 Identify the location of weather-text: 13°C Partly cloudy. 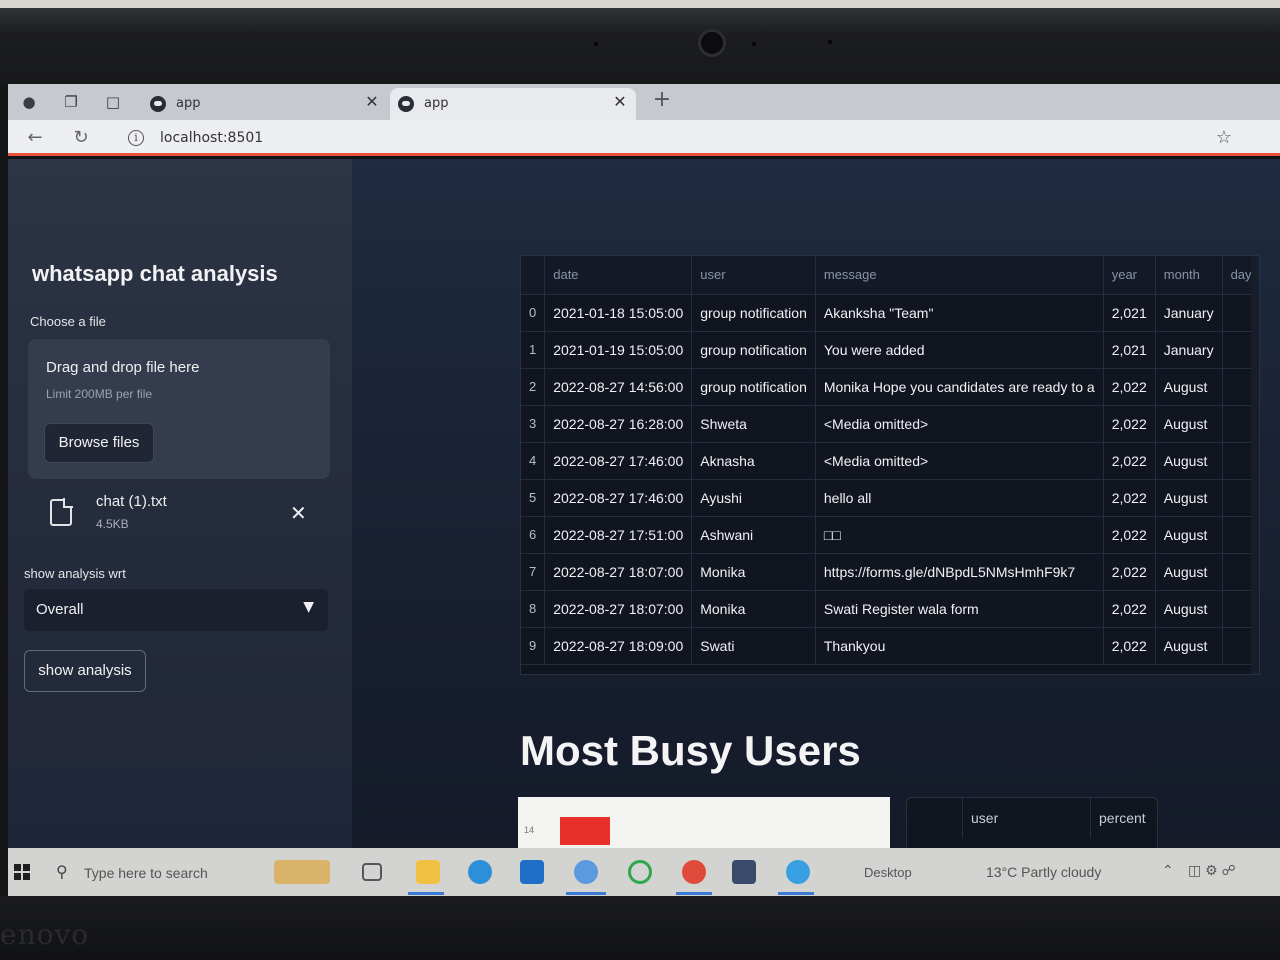
(1043, 872).